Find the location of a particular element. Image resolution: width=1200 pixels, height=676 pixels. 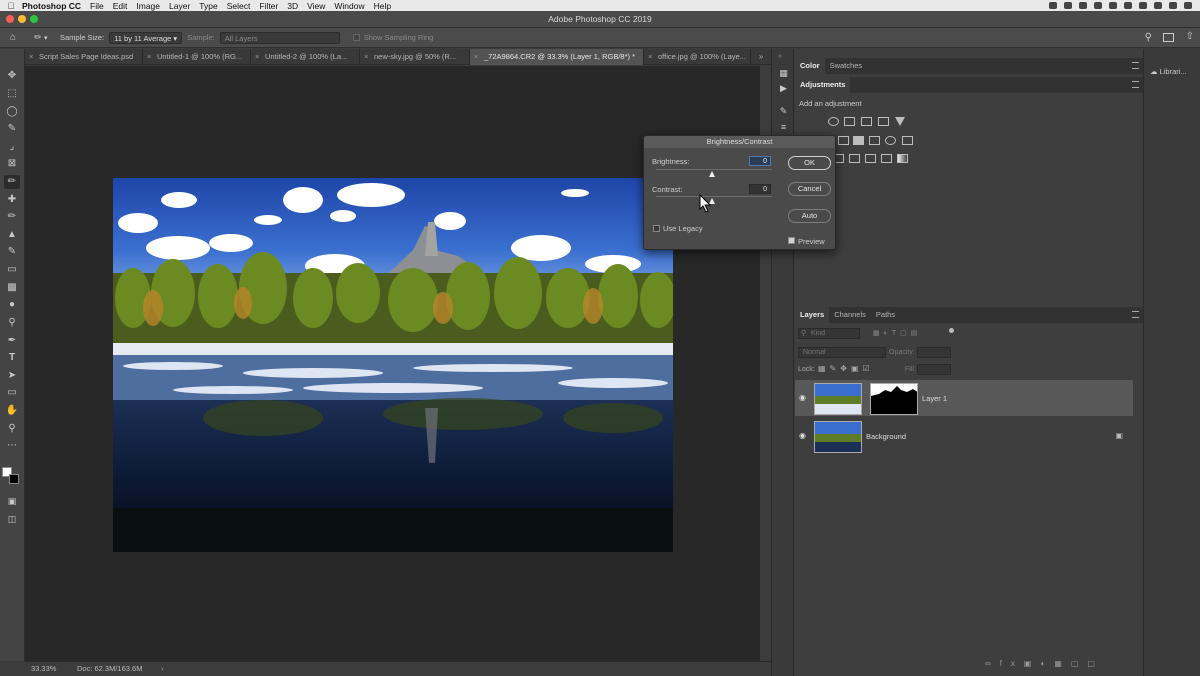

tab-paths: Paths is located at coordinates (885, 315).